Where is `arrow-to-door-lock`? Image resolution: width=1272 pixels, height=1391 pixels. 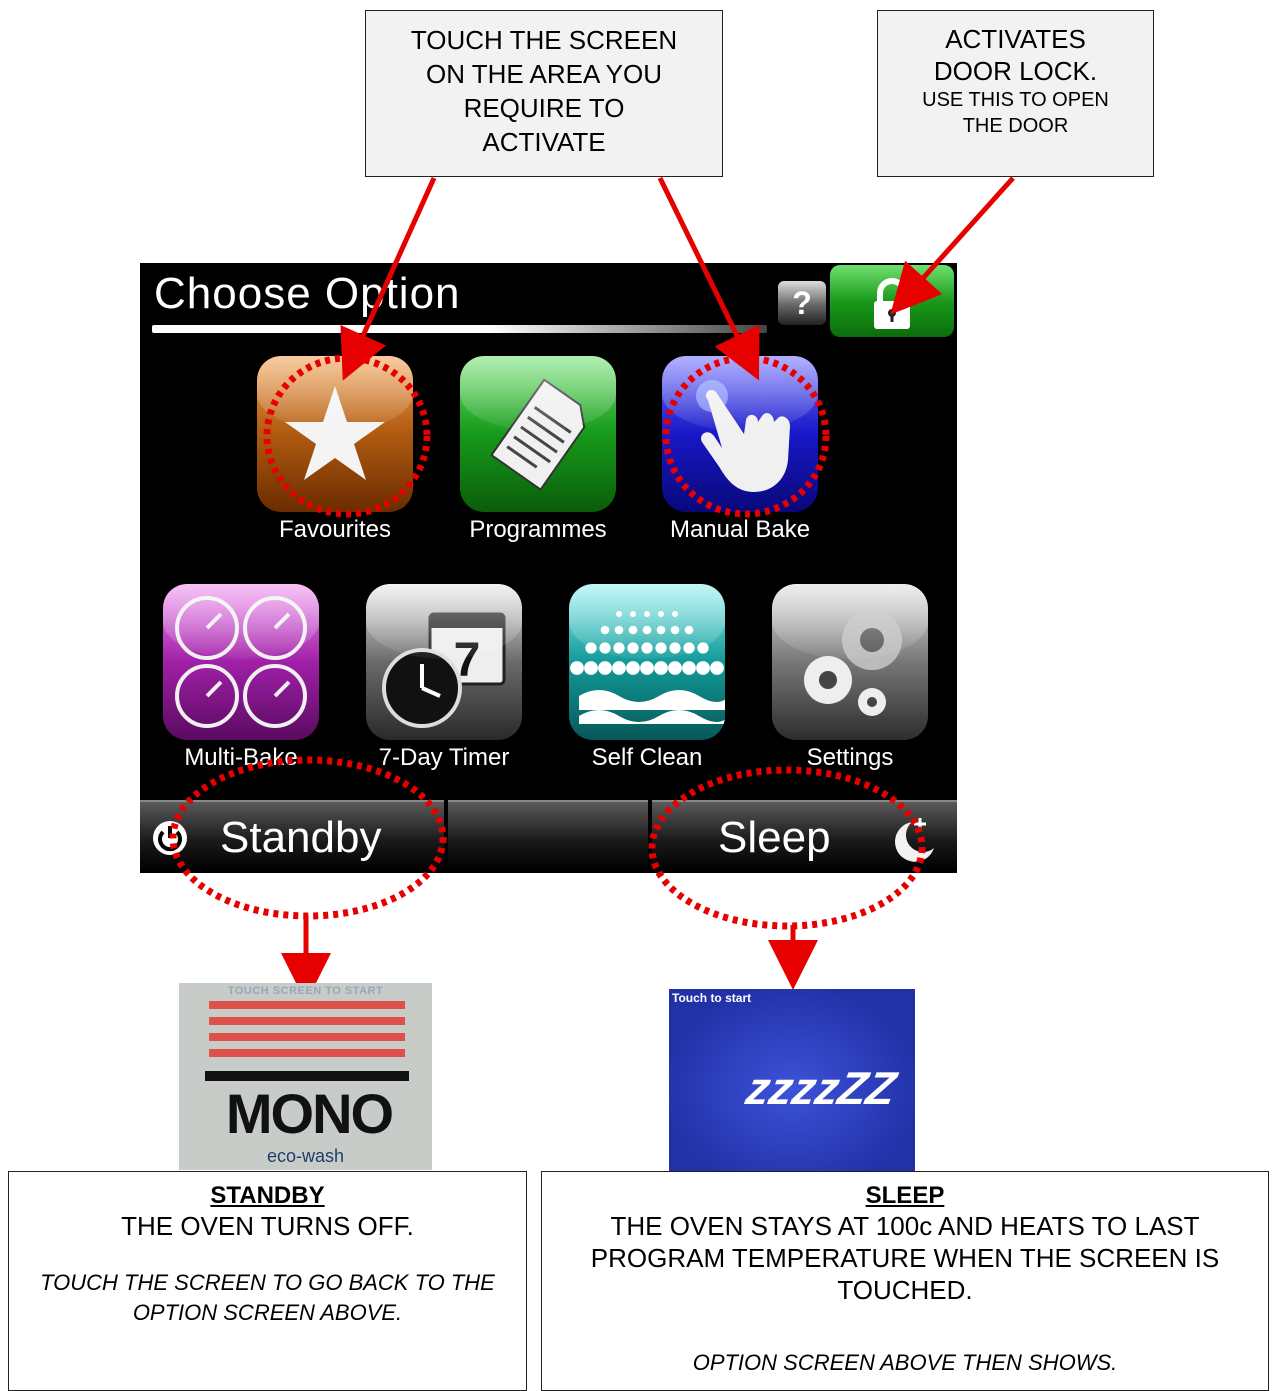 arrow-to-door-lock is located at coordinates (952, 245).